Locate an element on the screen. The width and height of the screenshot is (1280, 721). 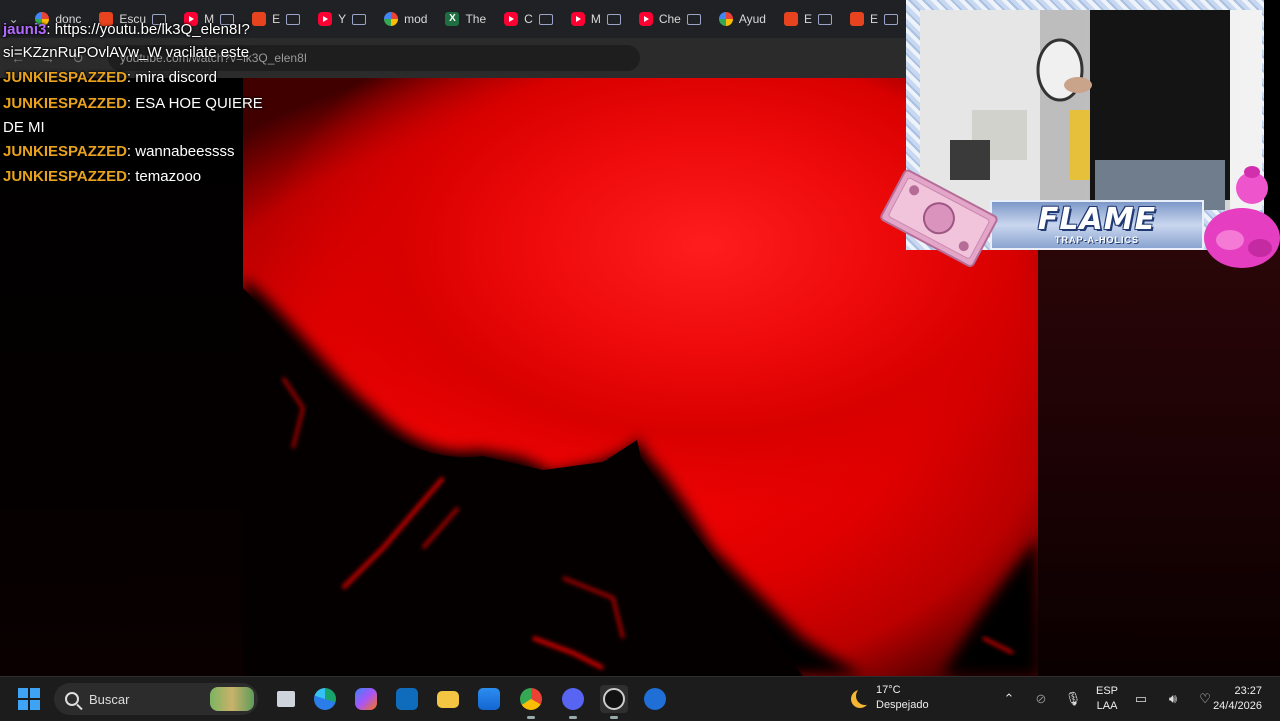
flame-banner: FLAME TRAP-A-HOLICS is located at coordinates (1097, 225).